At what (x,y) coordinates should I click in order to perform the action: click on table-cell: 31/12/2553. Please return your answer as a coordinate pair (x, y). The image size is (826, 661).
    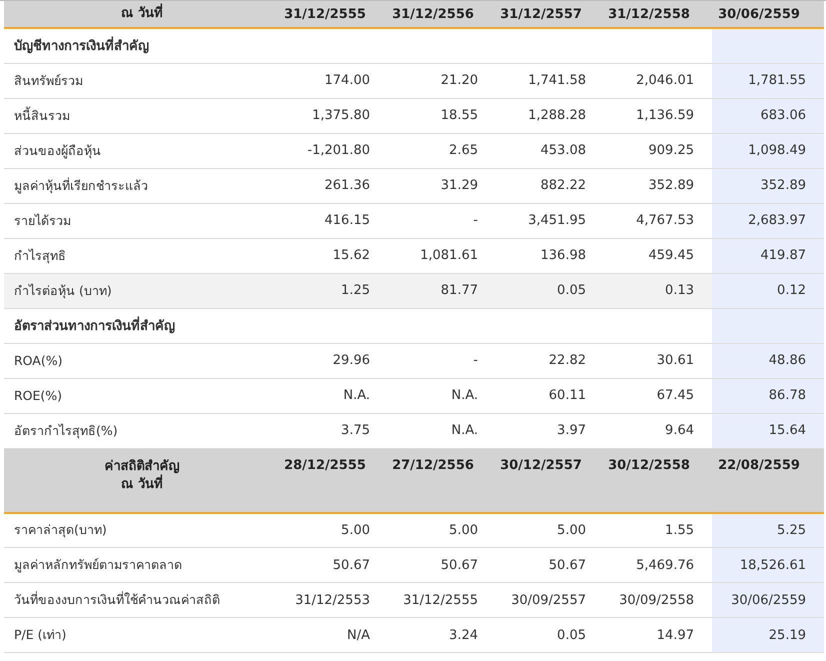
    Looking at the image, I should click on (334, 600).